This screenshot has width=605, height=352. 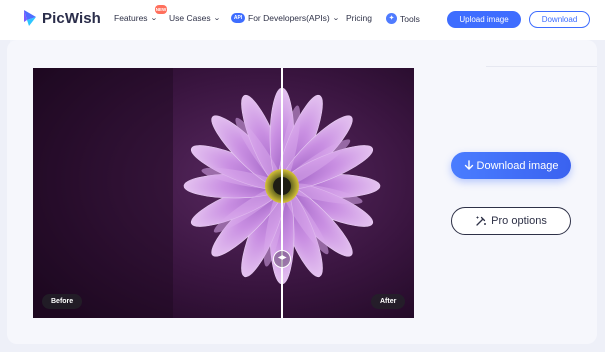 What do you see at coordinates (484, 19) in the screenshot?
I see `upload-image-button: Upload image` at bounding box center [484, 19].